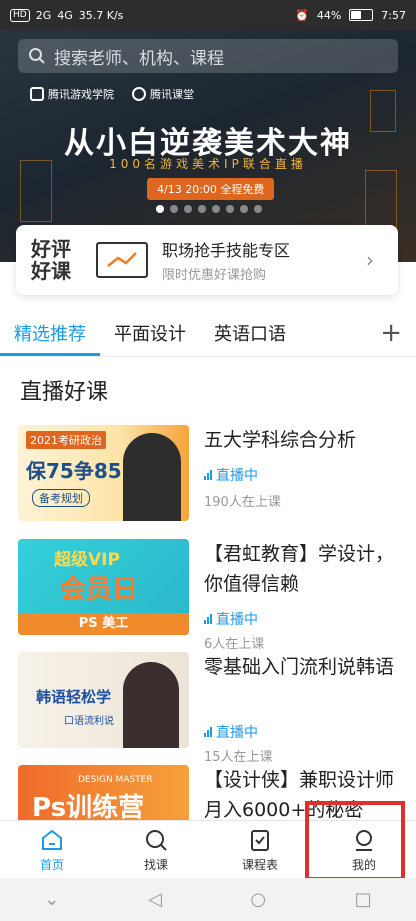  What do you see at coordinates (155, 865) in the screenshot?
I see `nav-find-course-label: 找课` at bounding box center [155, 865].